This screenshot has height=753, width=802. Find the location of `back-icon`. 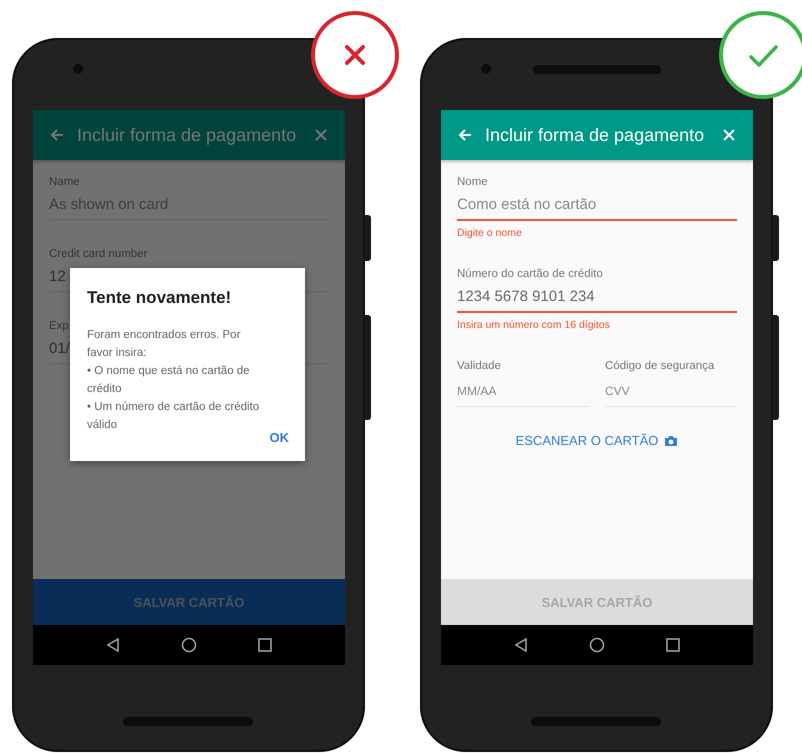

back-icon is located at coordinates (465, 135).